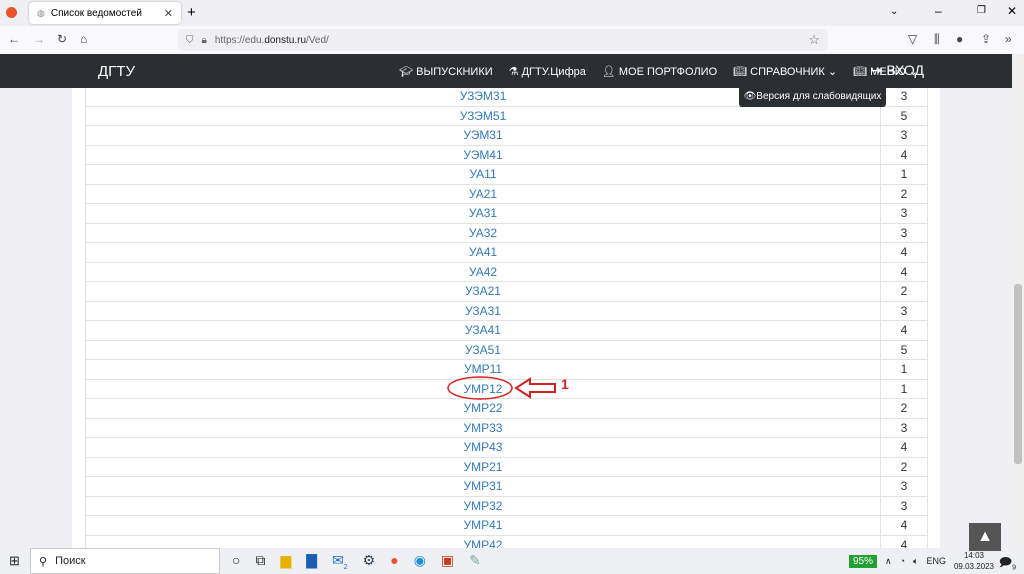 Image resolution: width=1024 pixels, height=574 pixels. Describe the element at coordinates (447, 561) in the screenshot. I see `powerpoint-icon: ▣` at that location.